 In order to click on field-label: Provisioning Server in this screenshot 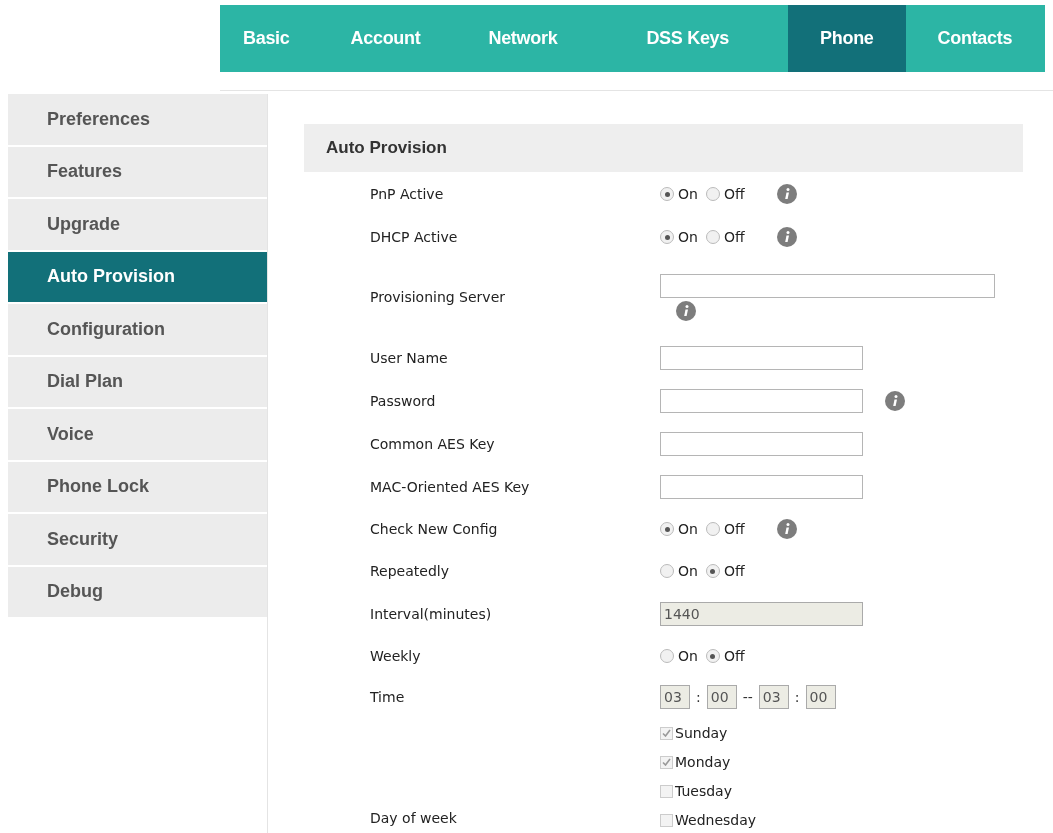, I will do `click(438, 297)`.